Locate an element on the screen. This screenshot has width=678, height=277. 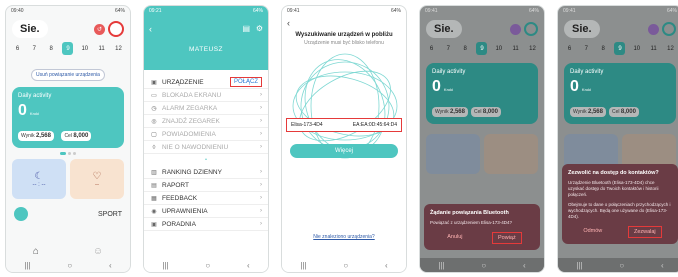
menu-item-feedback: ▦ FEEDBACK › is located at coordinates (206, 198).